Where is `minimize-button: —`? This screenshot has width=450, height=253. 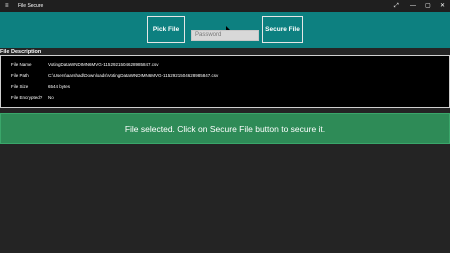 minimize-button: — is located at coordinates (413, 6).